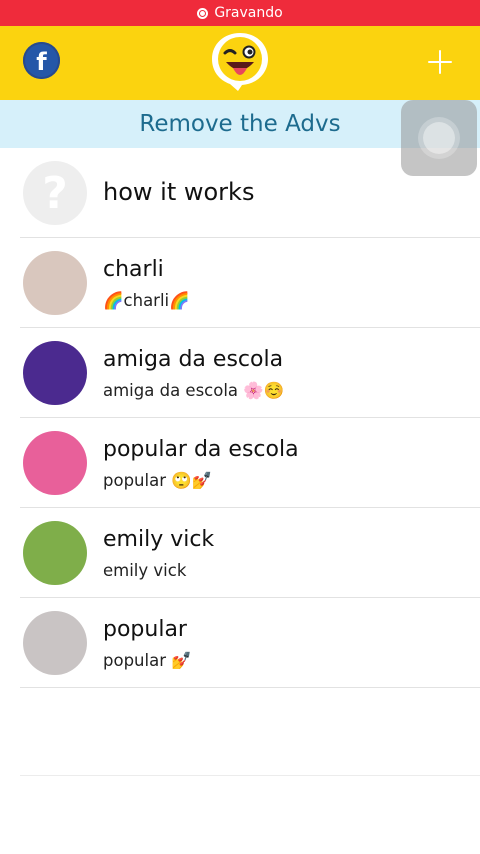 The width and height of the screenshot is (480, 854). Describe the element at coordinates (179, 192) in the screenshot. I see `how-it-works-label: how it works` at that location.